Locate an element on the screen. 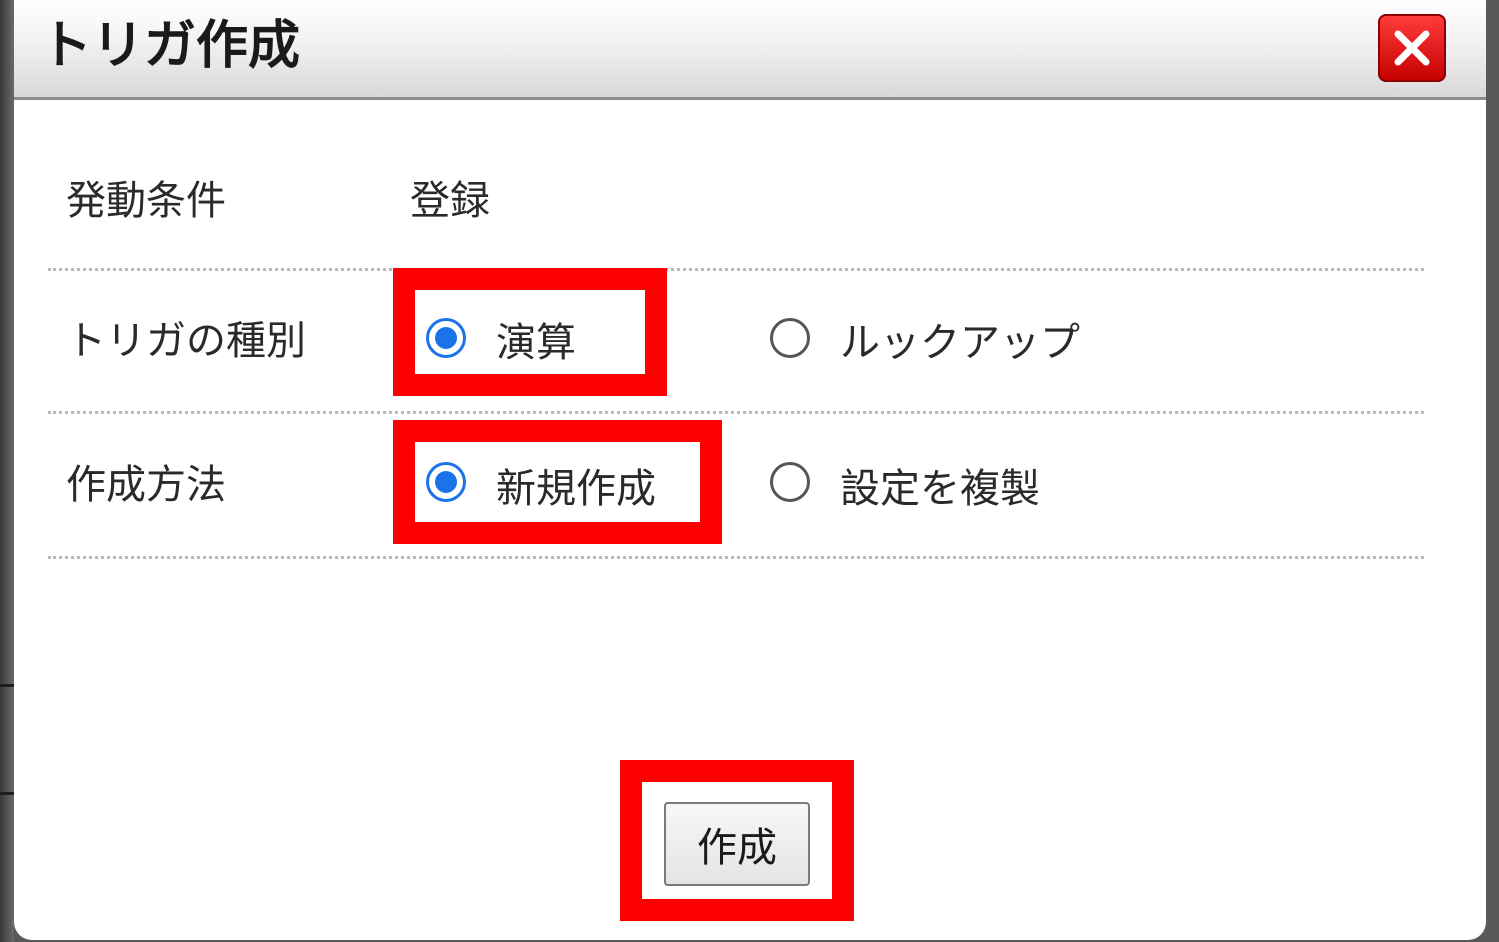  close-icon is located at coordinates (1412, 48).